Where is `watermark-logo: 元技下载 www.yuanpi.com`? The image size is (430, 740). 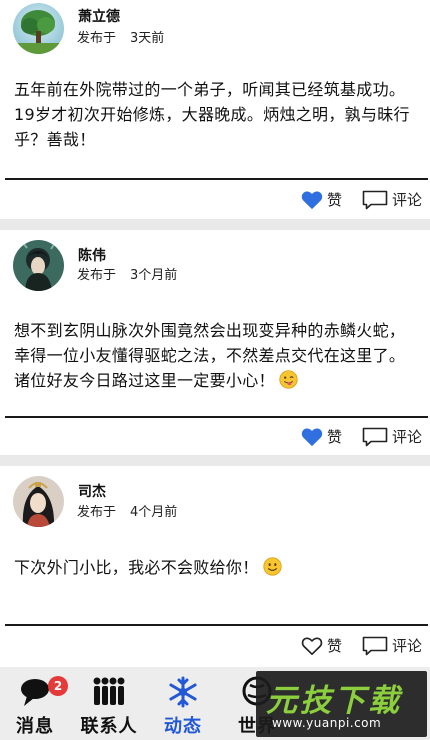
watermark-logo: 元技下载 www.yuanpi.com is located at coordinates (341, 704).